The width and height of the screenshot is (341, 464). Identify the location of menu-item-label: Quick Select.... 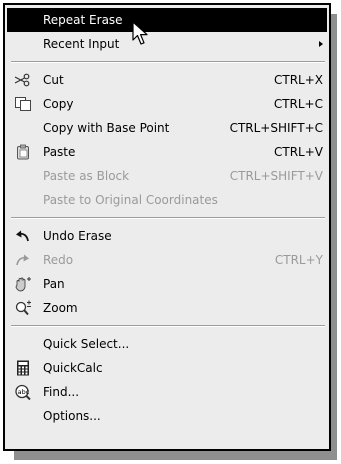
(86, 344).